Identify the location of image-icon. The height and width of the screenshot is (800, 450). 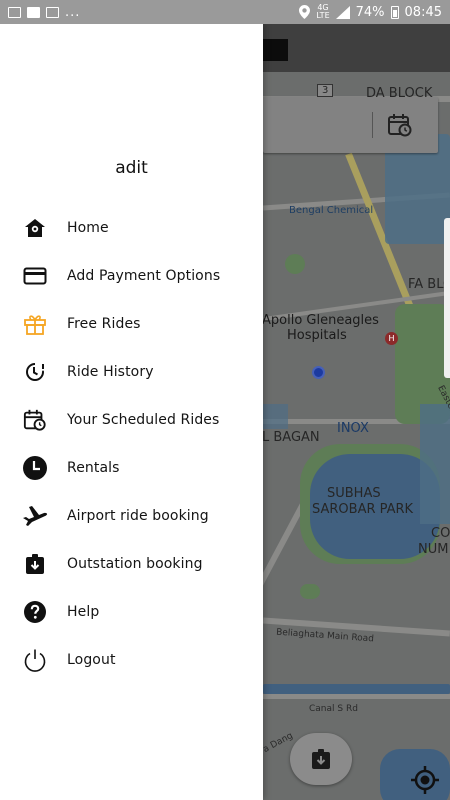
(14, 12).